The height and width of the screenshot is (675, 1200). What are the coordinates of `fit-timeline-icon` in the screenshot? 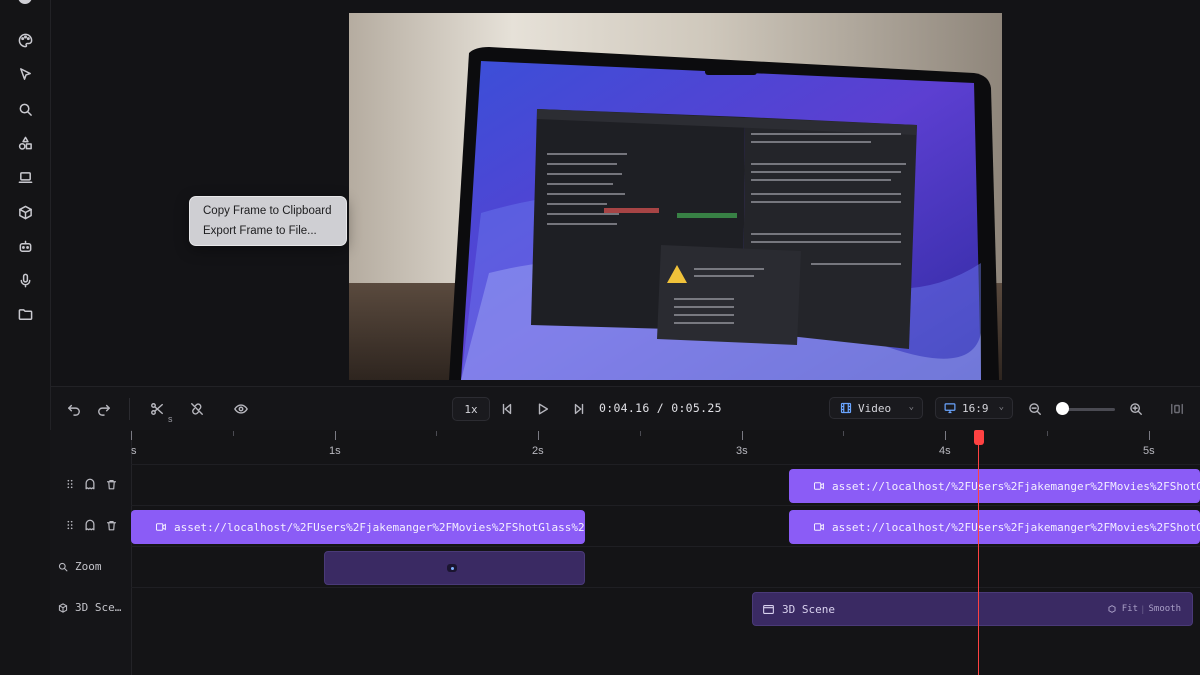 It's located at (1177, 409).